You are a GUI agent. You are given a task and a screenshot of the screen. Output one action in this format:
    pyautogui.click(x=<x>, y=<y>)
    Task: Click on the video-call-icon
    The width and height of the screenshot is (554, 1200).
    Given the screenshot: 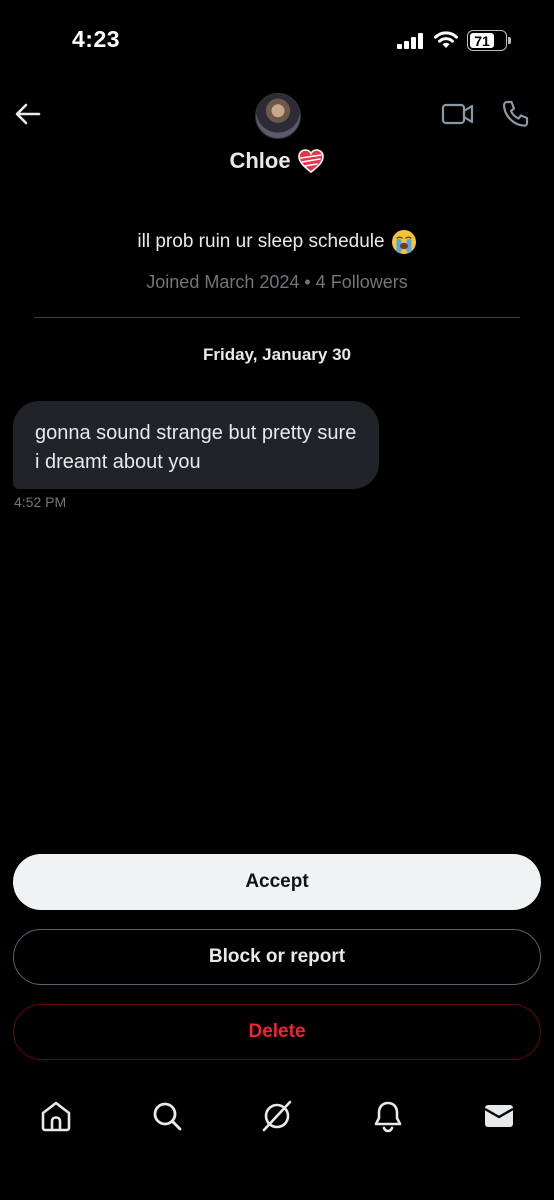 What is the action you would take?
    pyautogui.click(x=458, y=114)
    